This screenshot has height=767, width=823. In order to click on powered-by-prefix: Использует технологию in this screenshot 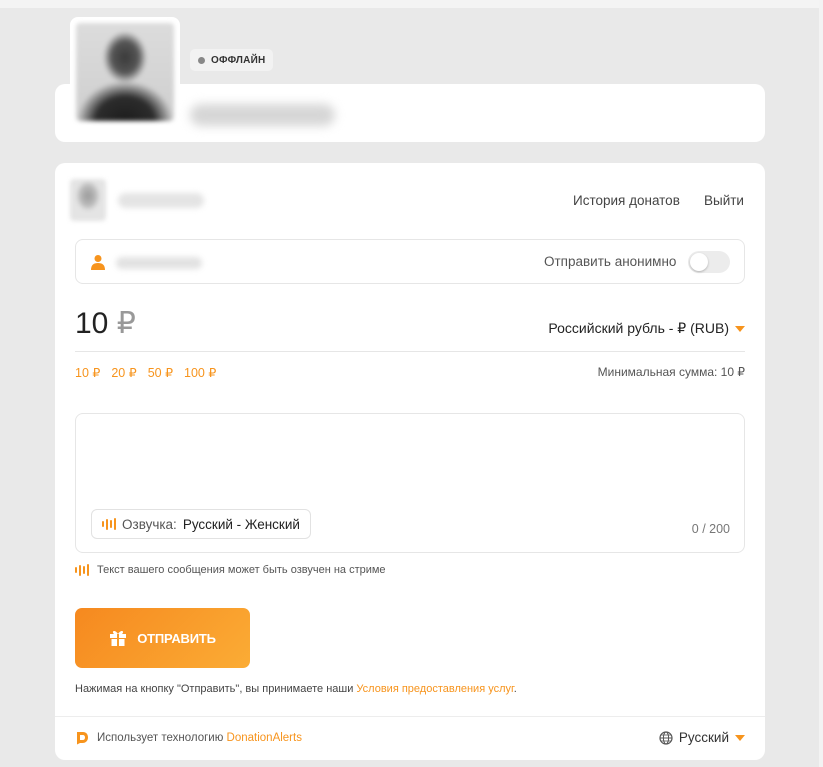, I will do `click(162, 738)`.